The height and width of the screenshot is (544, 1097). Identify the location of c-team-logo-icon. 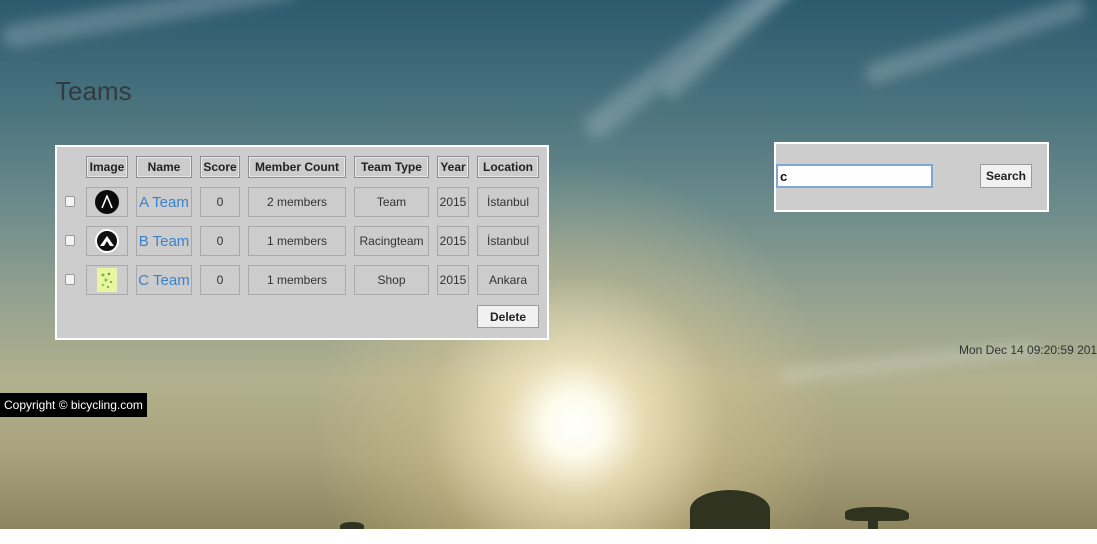
(107, 280).